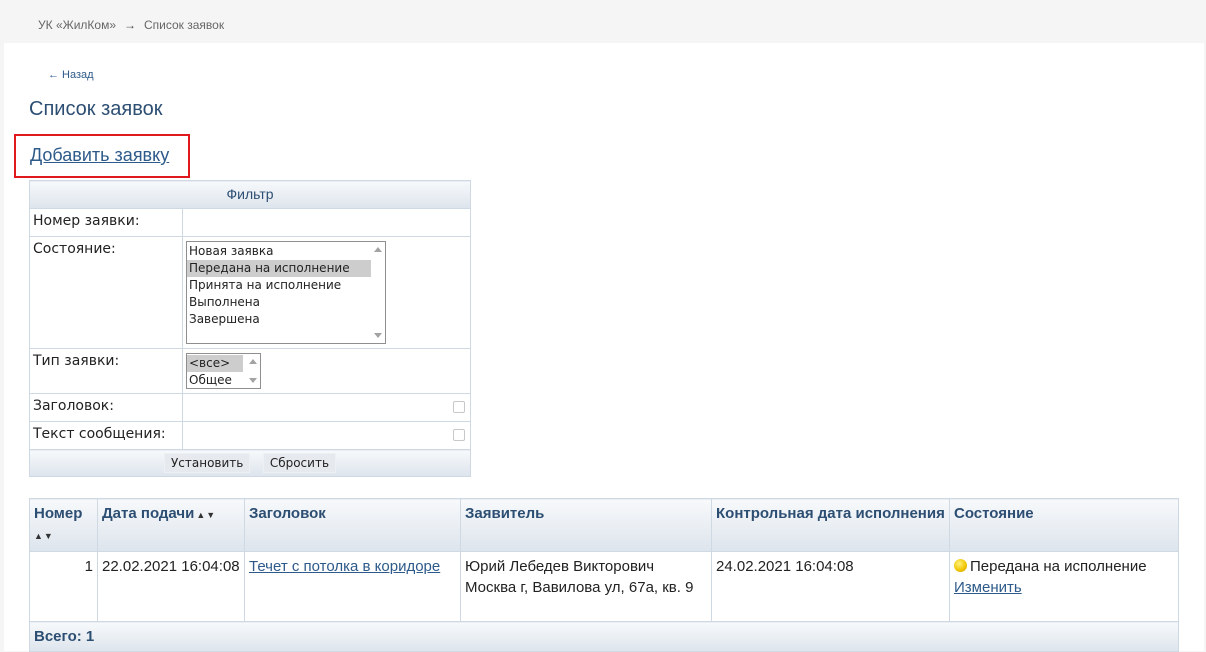 The height and width of the screenshot is (652, 1206). What do you see at coordinates (63, 525) in the screenshot?
I see `column-number: Номер ▲▼` at bounding box center [63, 525].